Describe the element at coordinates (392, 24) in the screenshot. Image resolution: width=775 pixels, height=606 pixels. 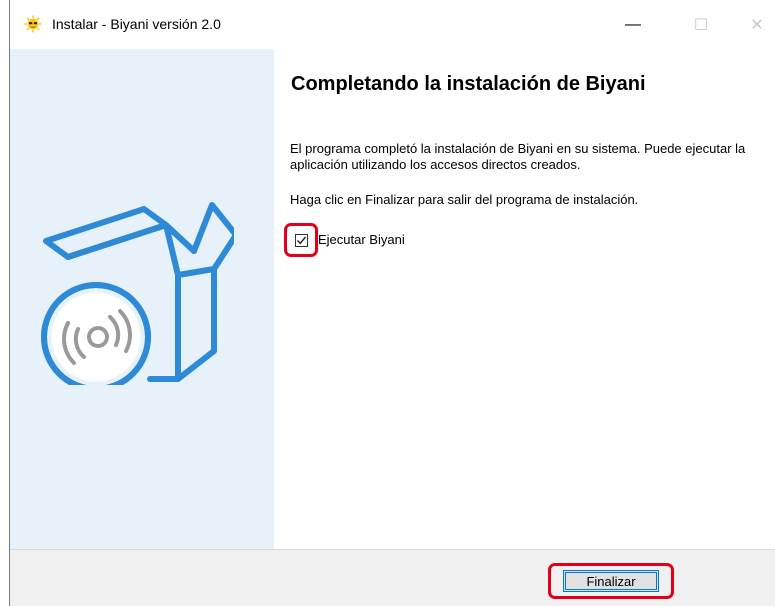
I see `title-bar: Instalar - Biyani versión 2.0 — ☐ ✕` at that location.